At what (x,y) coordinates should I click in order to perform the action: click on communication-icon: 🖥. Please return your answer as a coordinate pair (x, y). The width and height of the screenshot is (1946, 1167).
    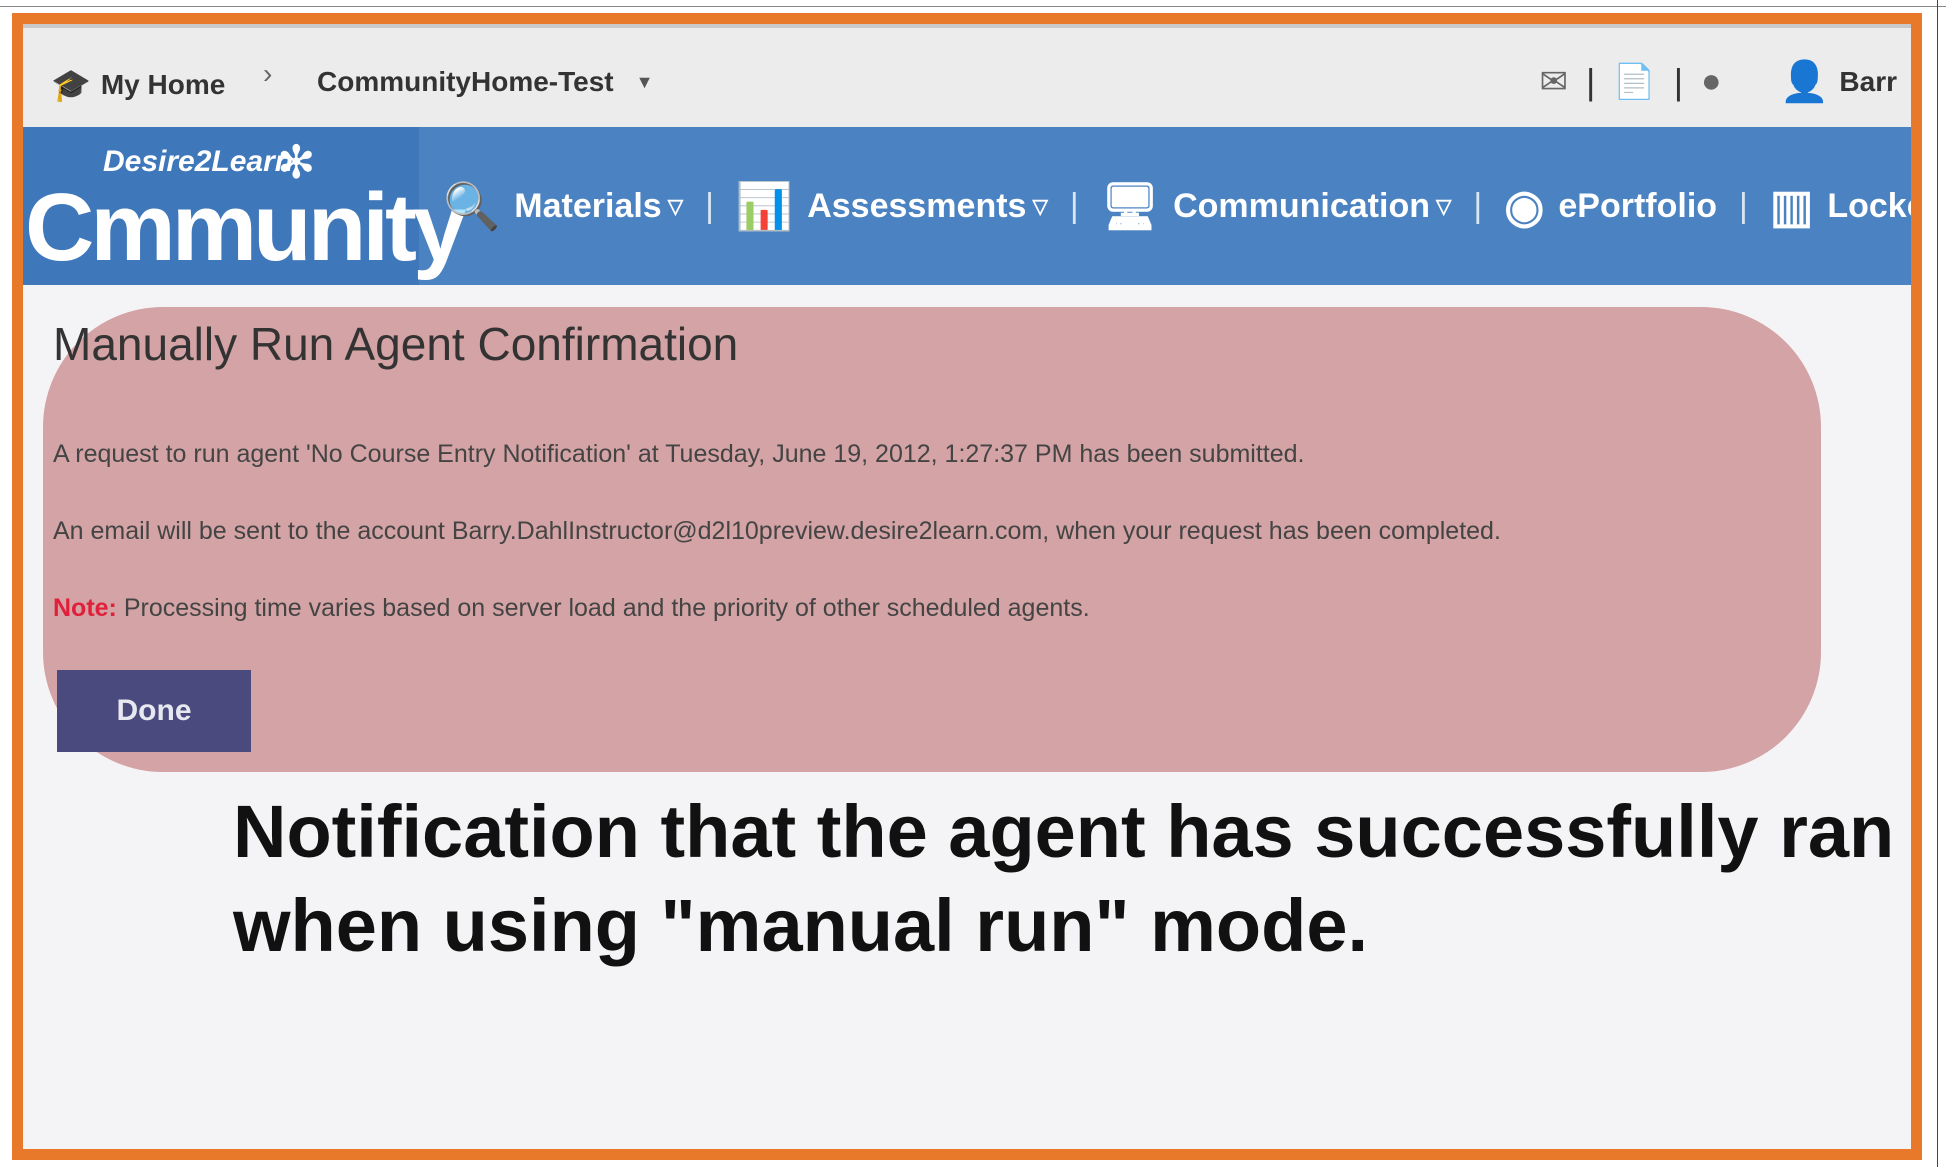
    Looking at the image, I should click on (1130, 205).